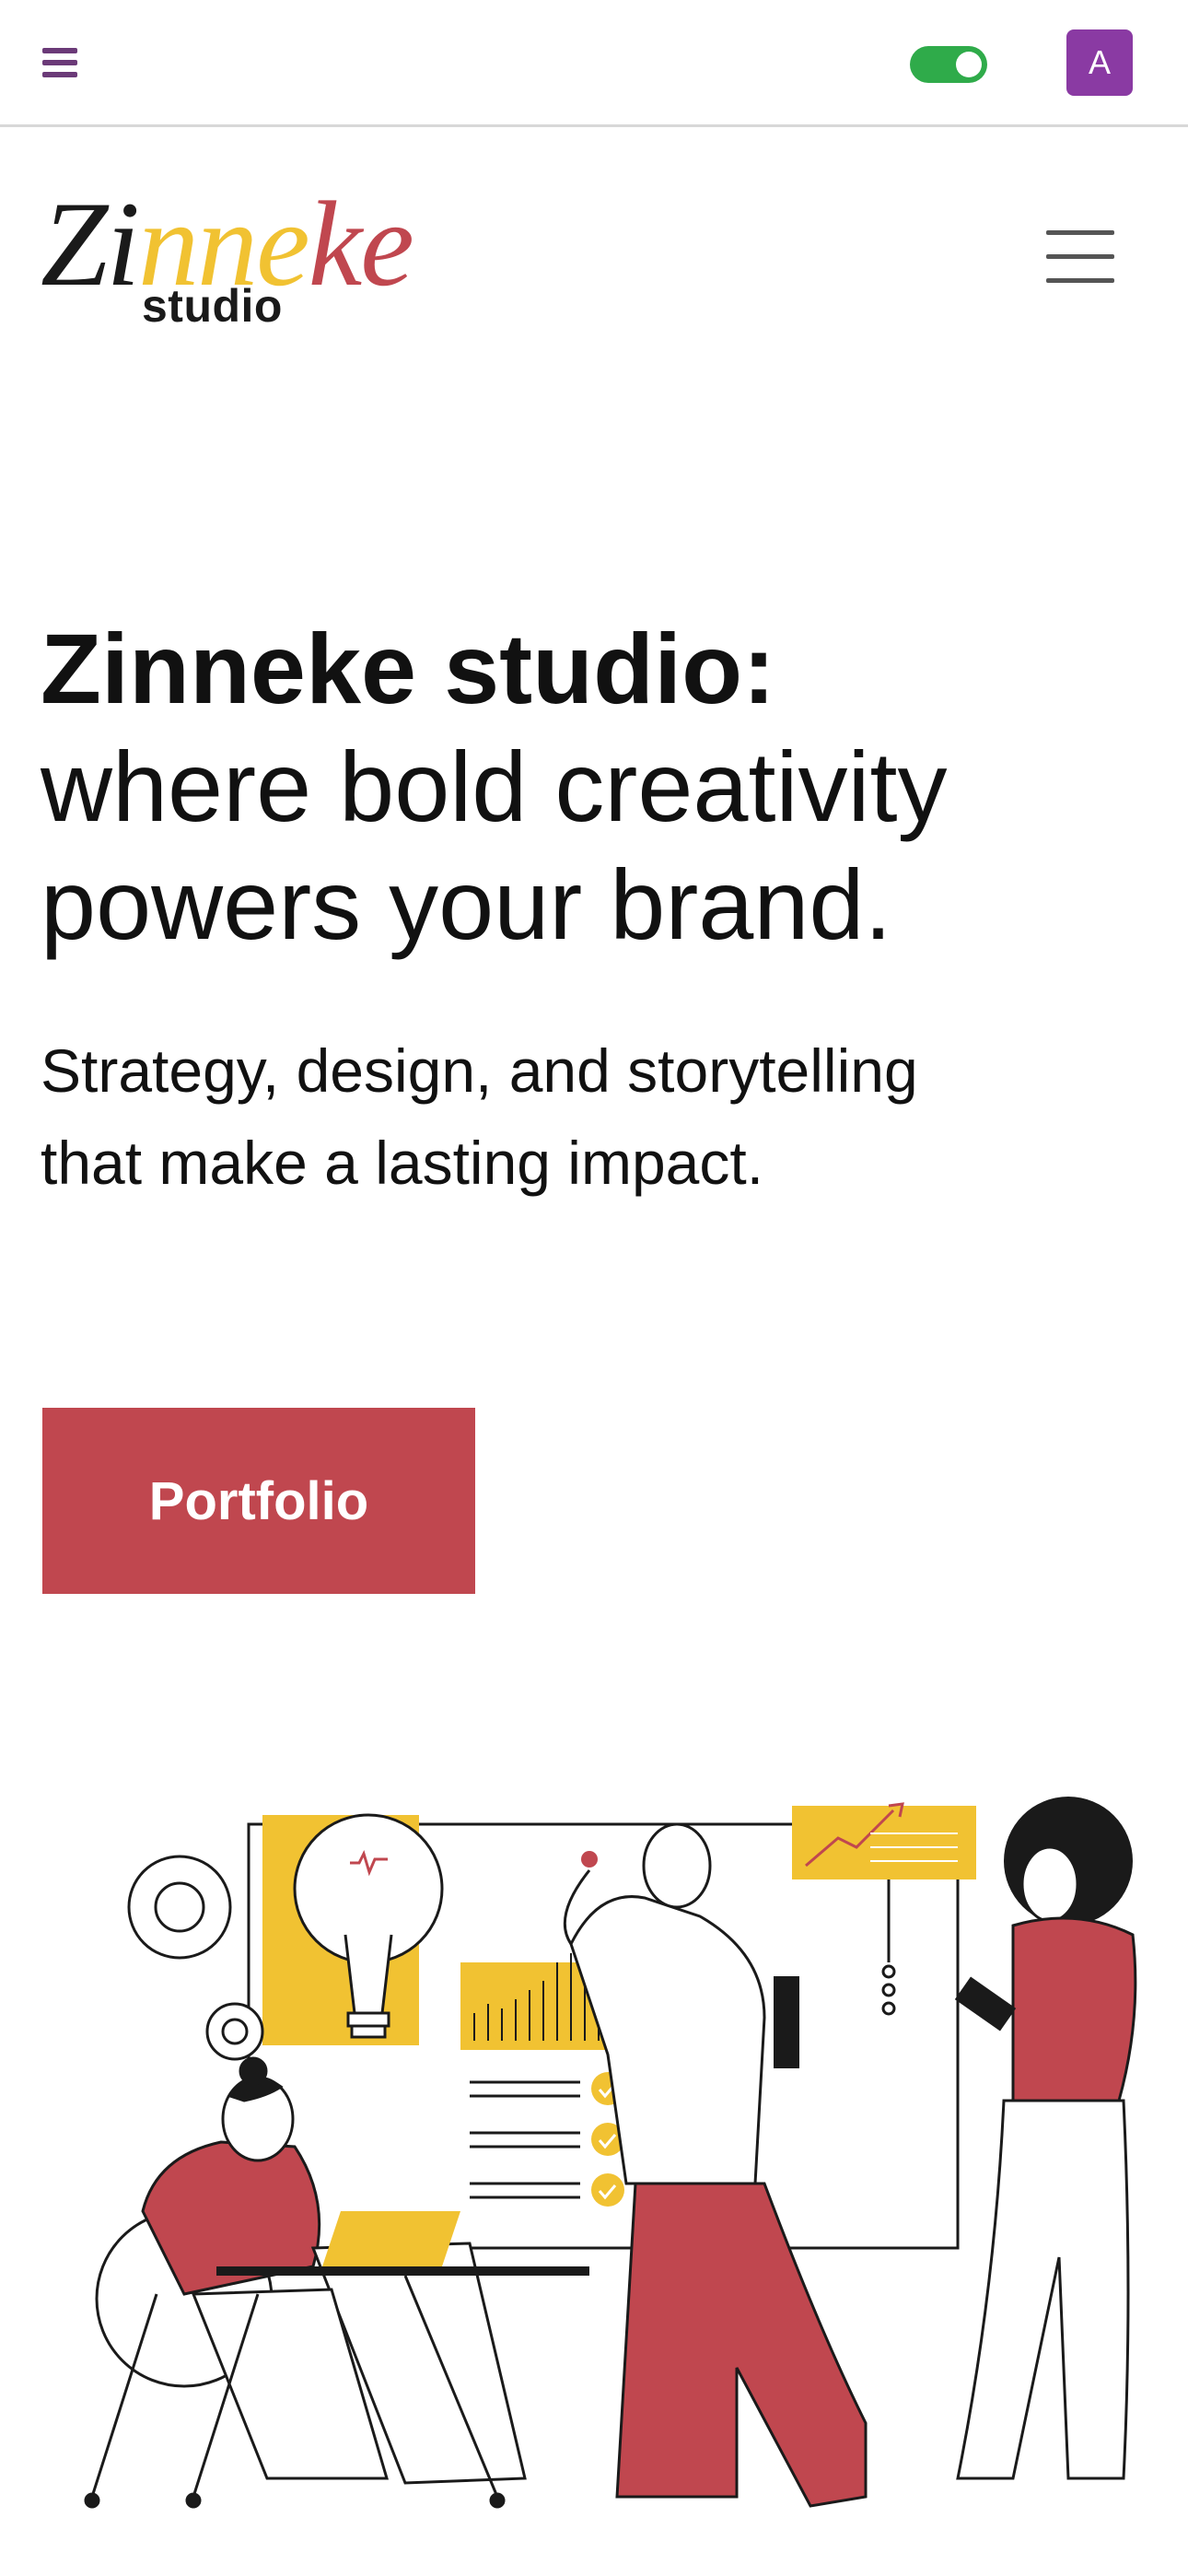  What do you see at coordinates (212, 306) in the screenshot?
I see `logo-subtitle: studio` at bounding box center [212, 306].